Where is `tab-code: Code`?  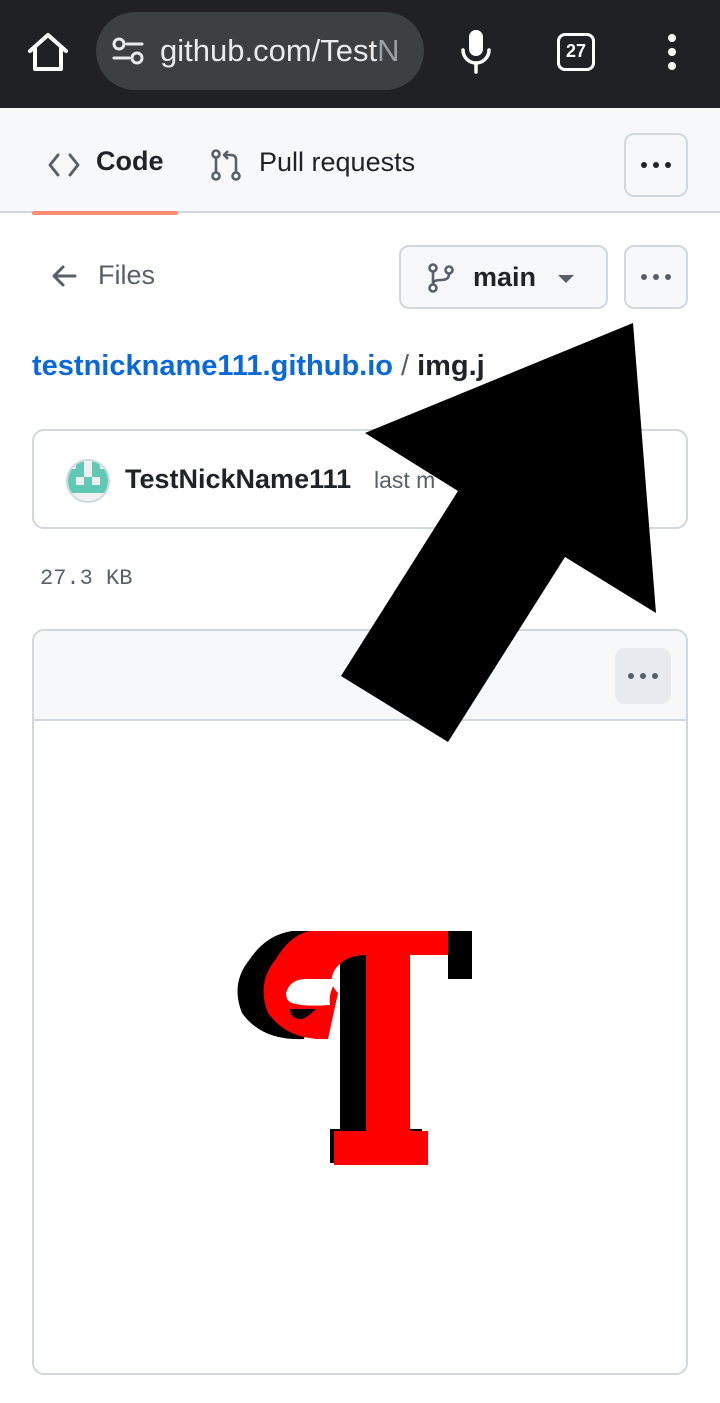
tab-code: Code is located at coordinates (105, 161).